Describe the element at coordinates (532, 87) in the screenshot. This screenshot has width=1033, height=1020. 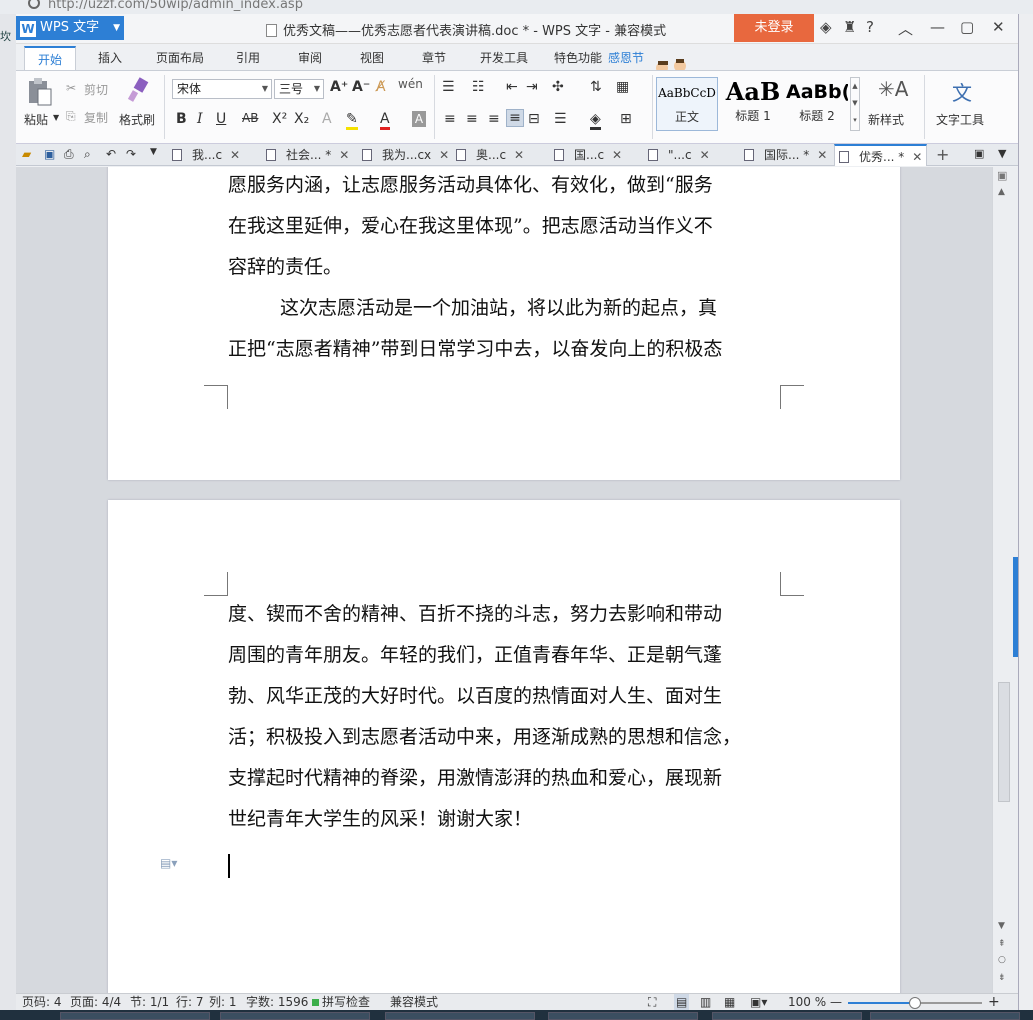
I see `increase-indent-icon: ⇥` at that location.